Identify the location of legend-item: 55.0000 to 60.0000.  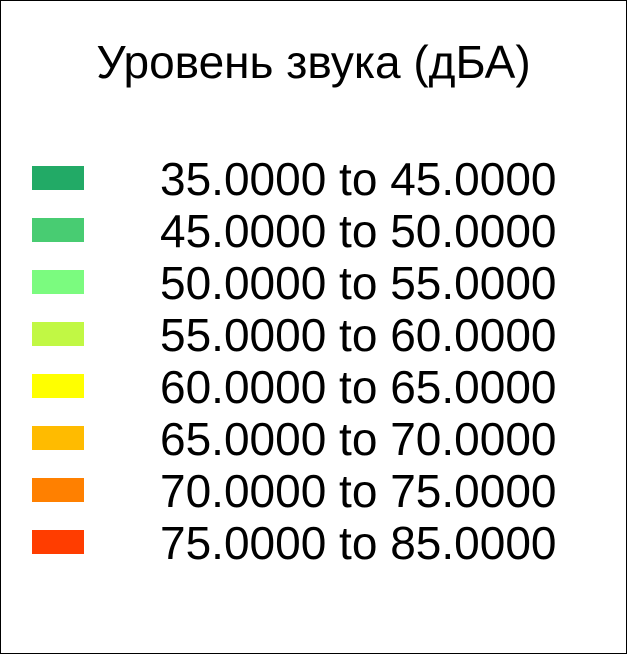
(313, 334).